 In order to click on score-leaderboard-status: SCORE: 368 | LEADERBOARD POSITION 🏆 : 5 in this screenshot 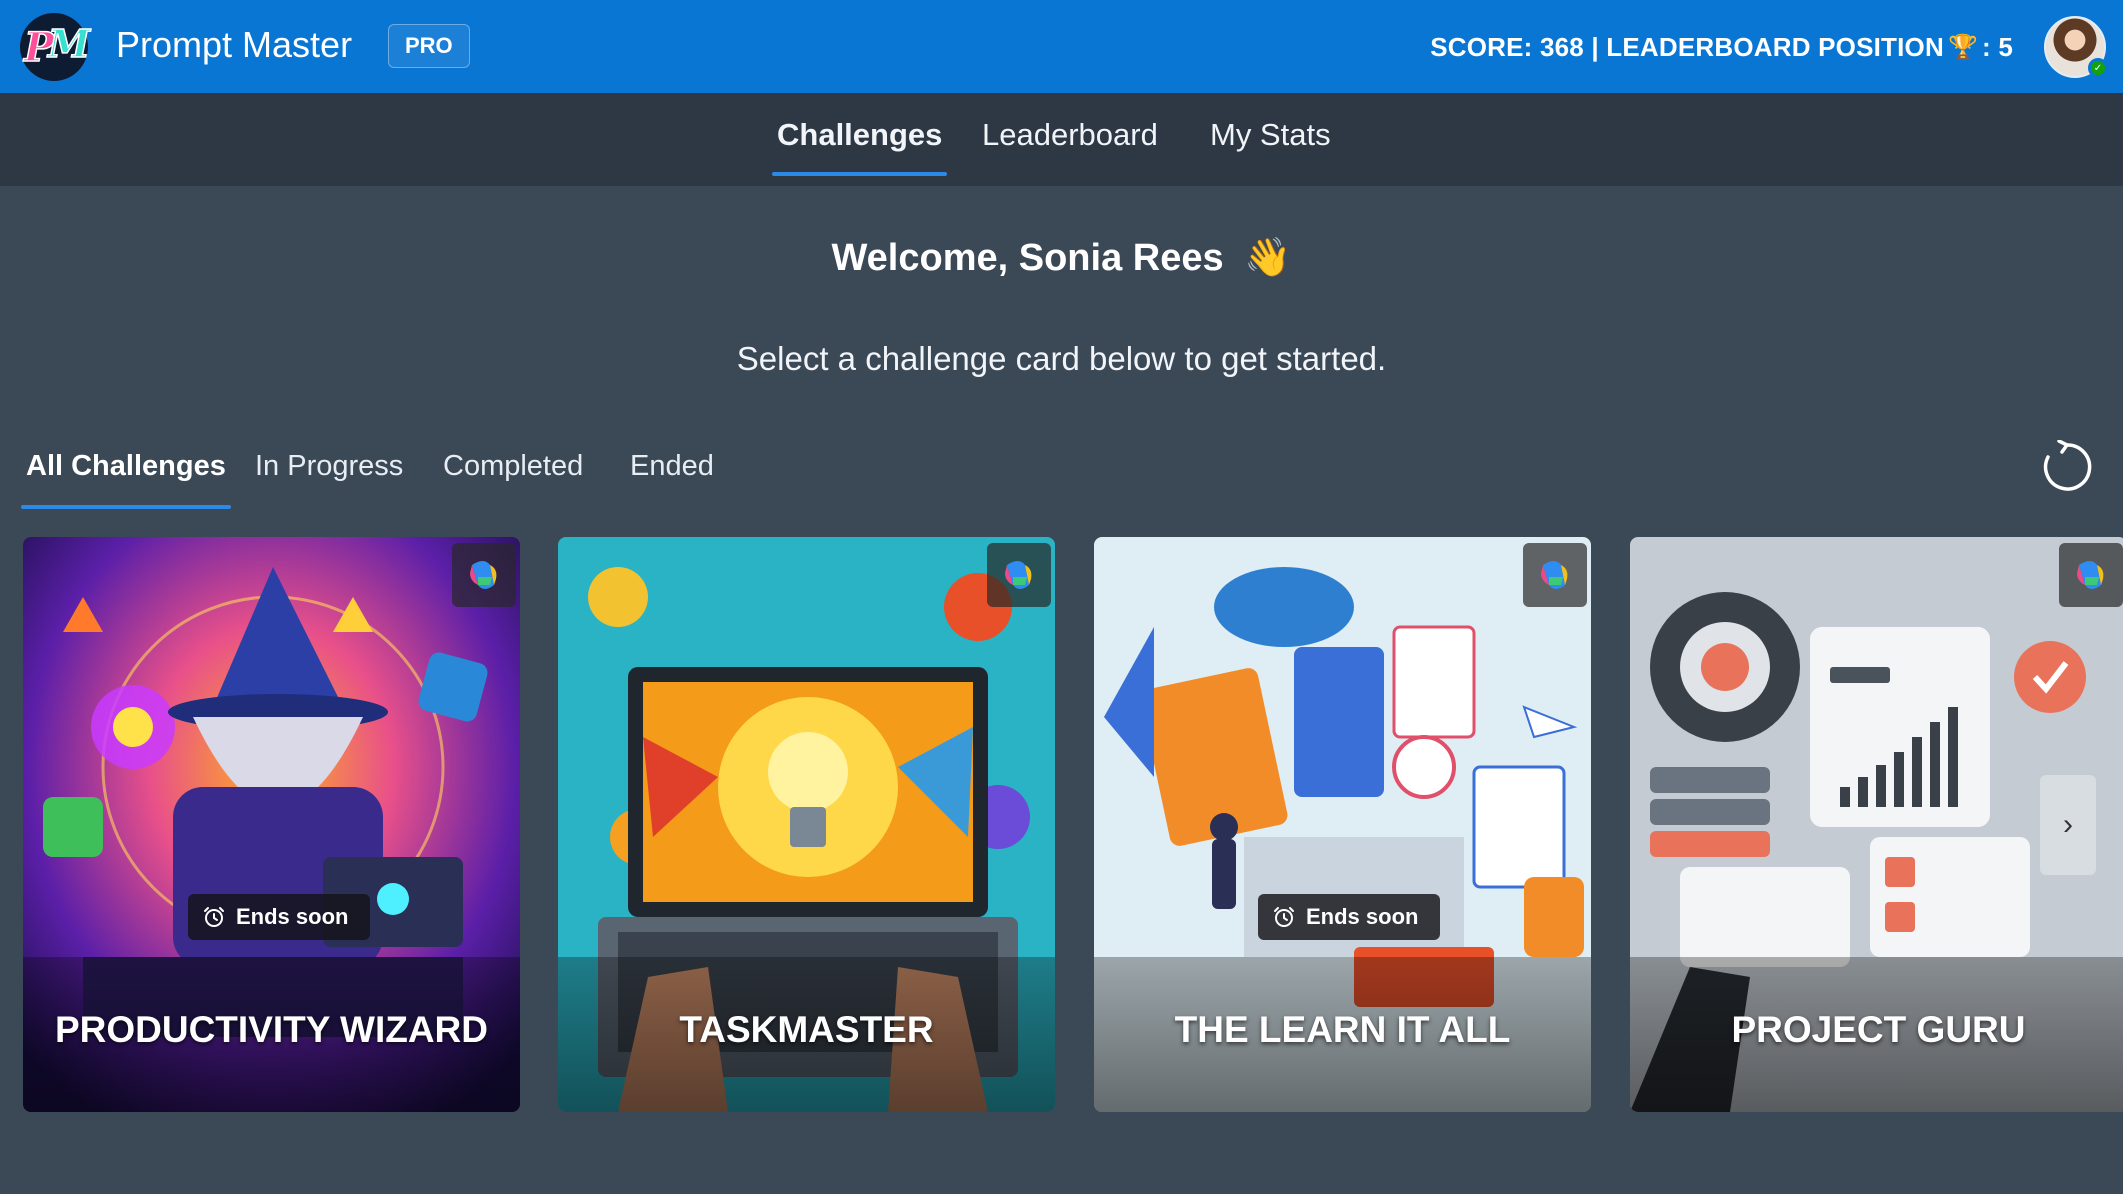, I will do `click(1721, 47)`.